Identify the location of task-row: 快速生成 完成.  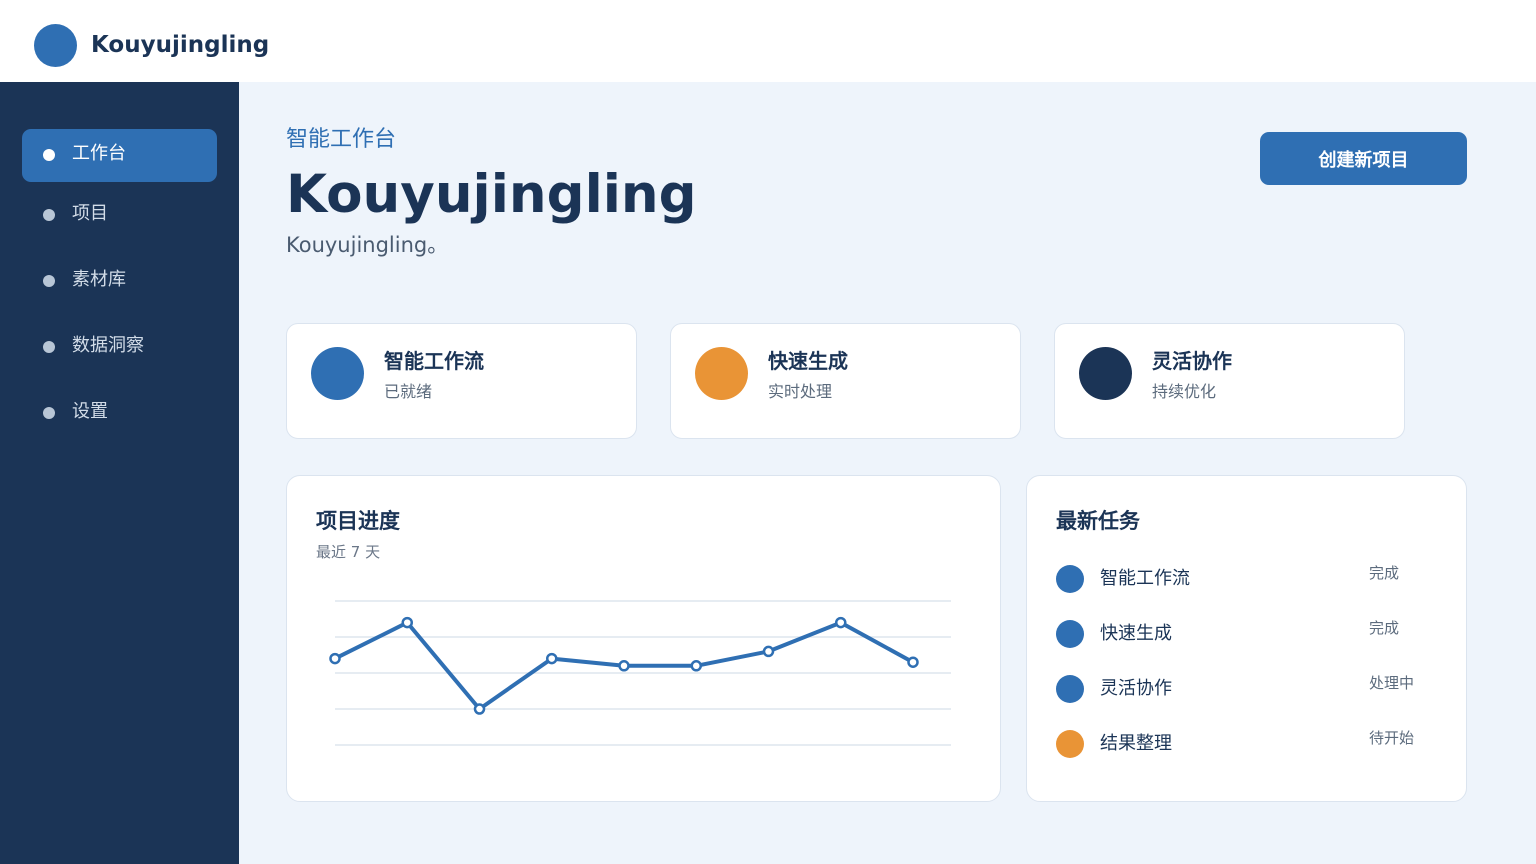
(1246, 633).